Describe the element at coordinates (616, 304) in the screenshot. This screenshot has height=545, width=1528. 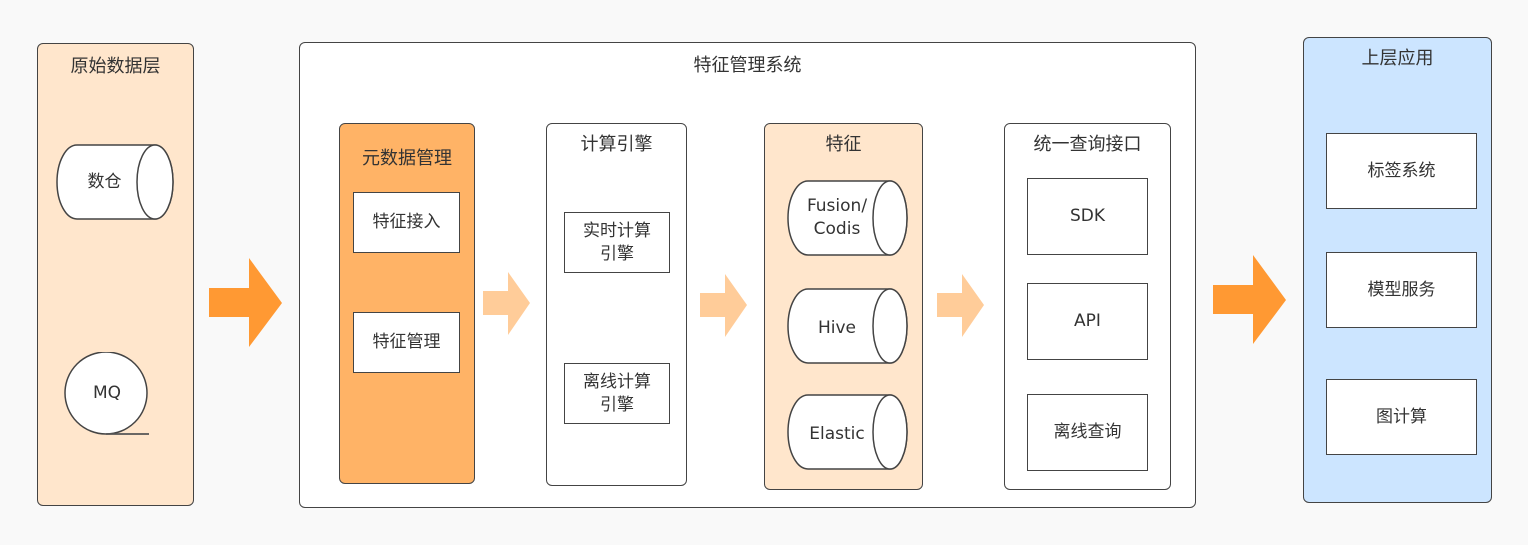
I see `compute-engine-panel: 计算引擎` at that location.